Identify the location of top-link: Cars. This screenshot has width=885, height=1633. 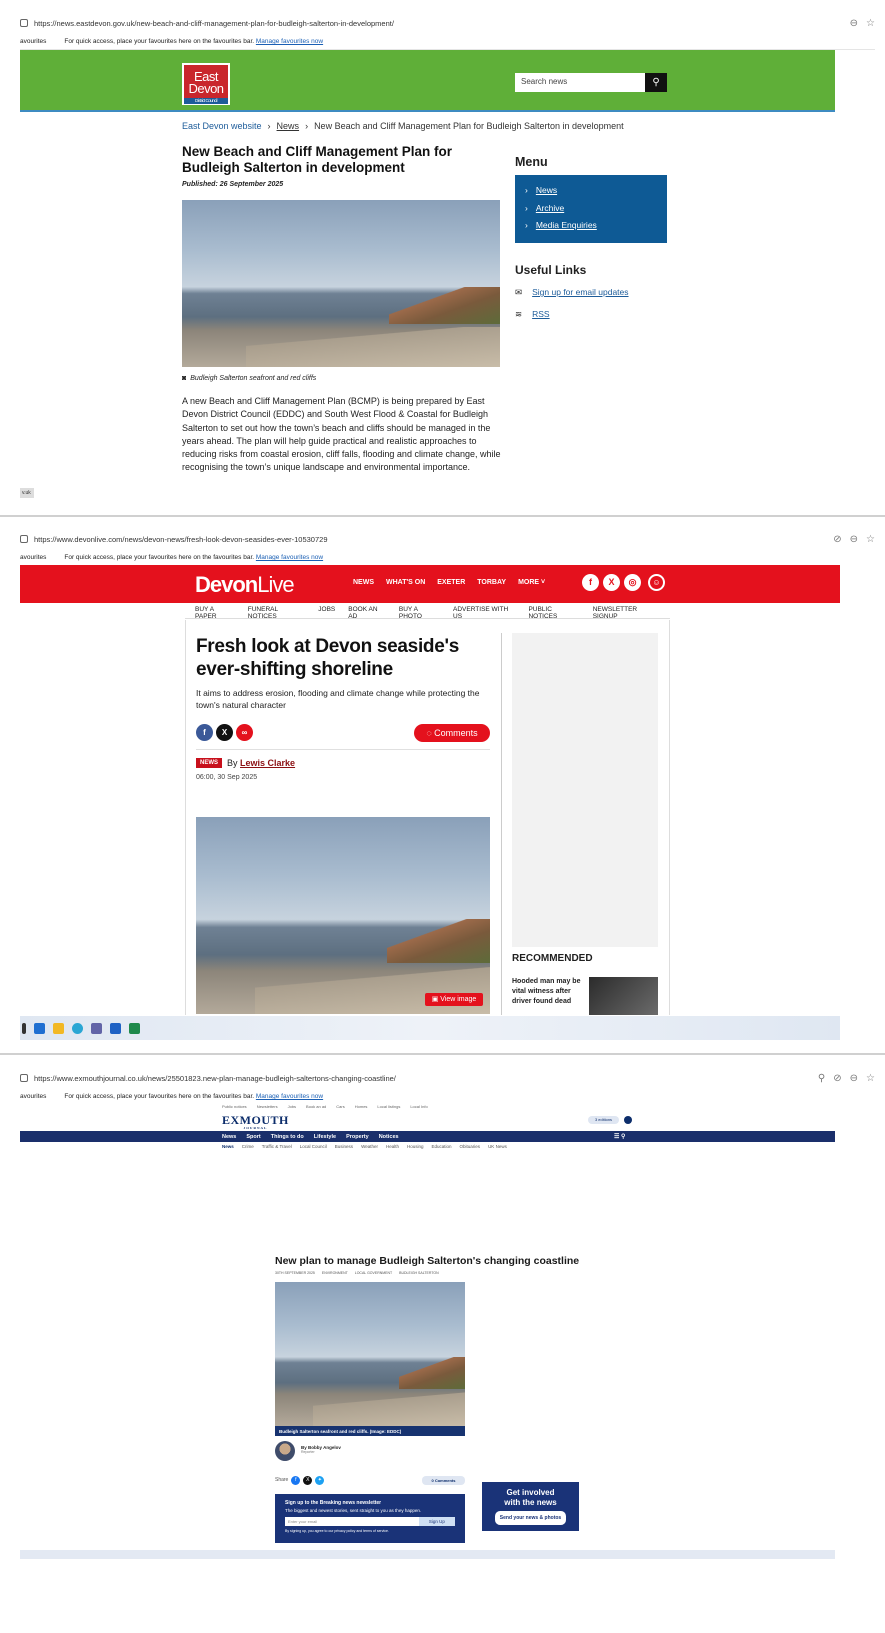
(340, 1106).